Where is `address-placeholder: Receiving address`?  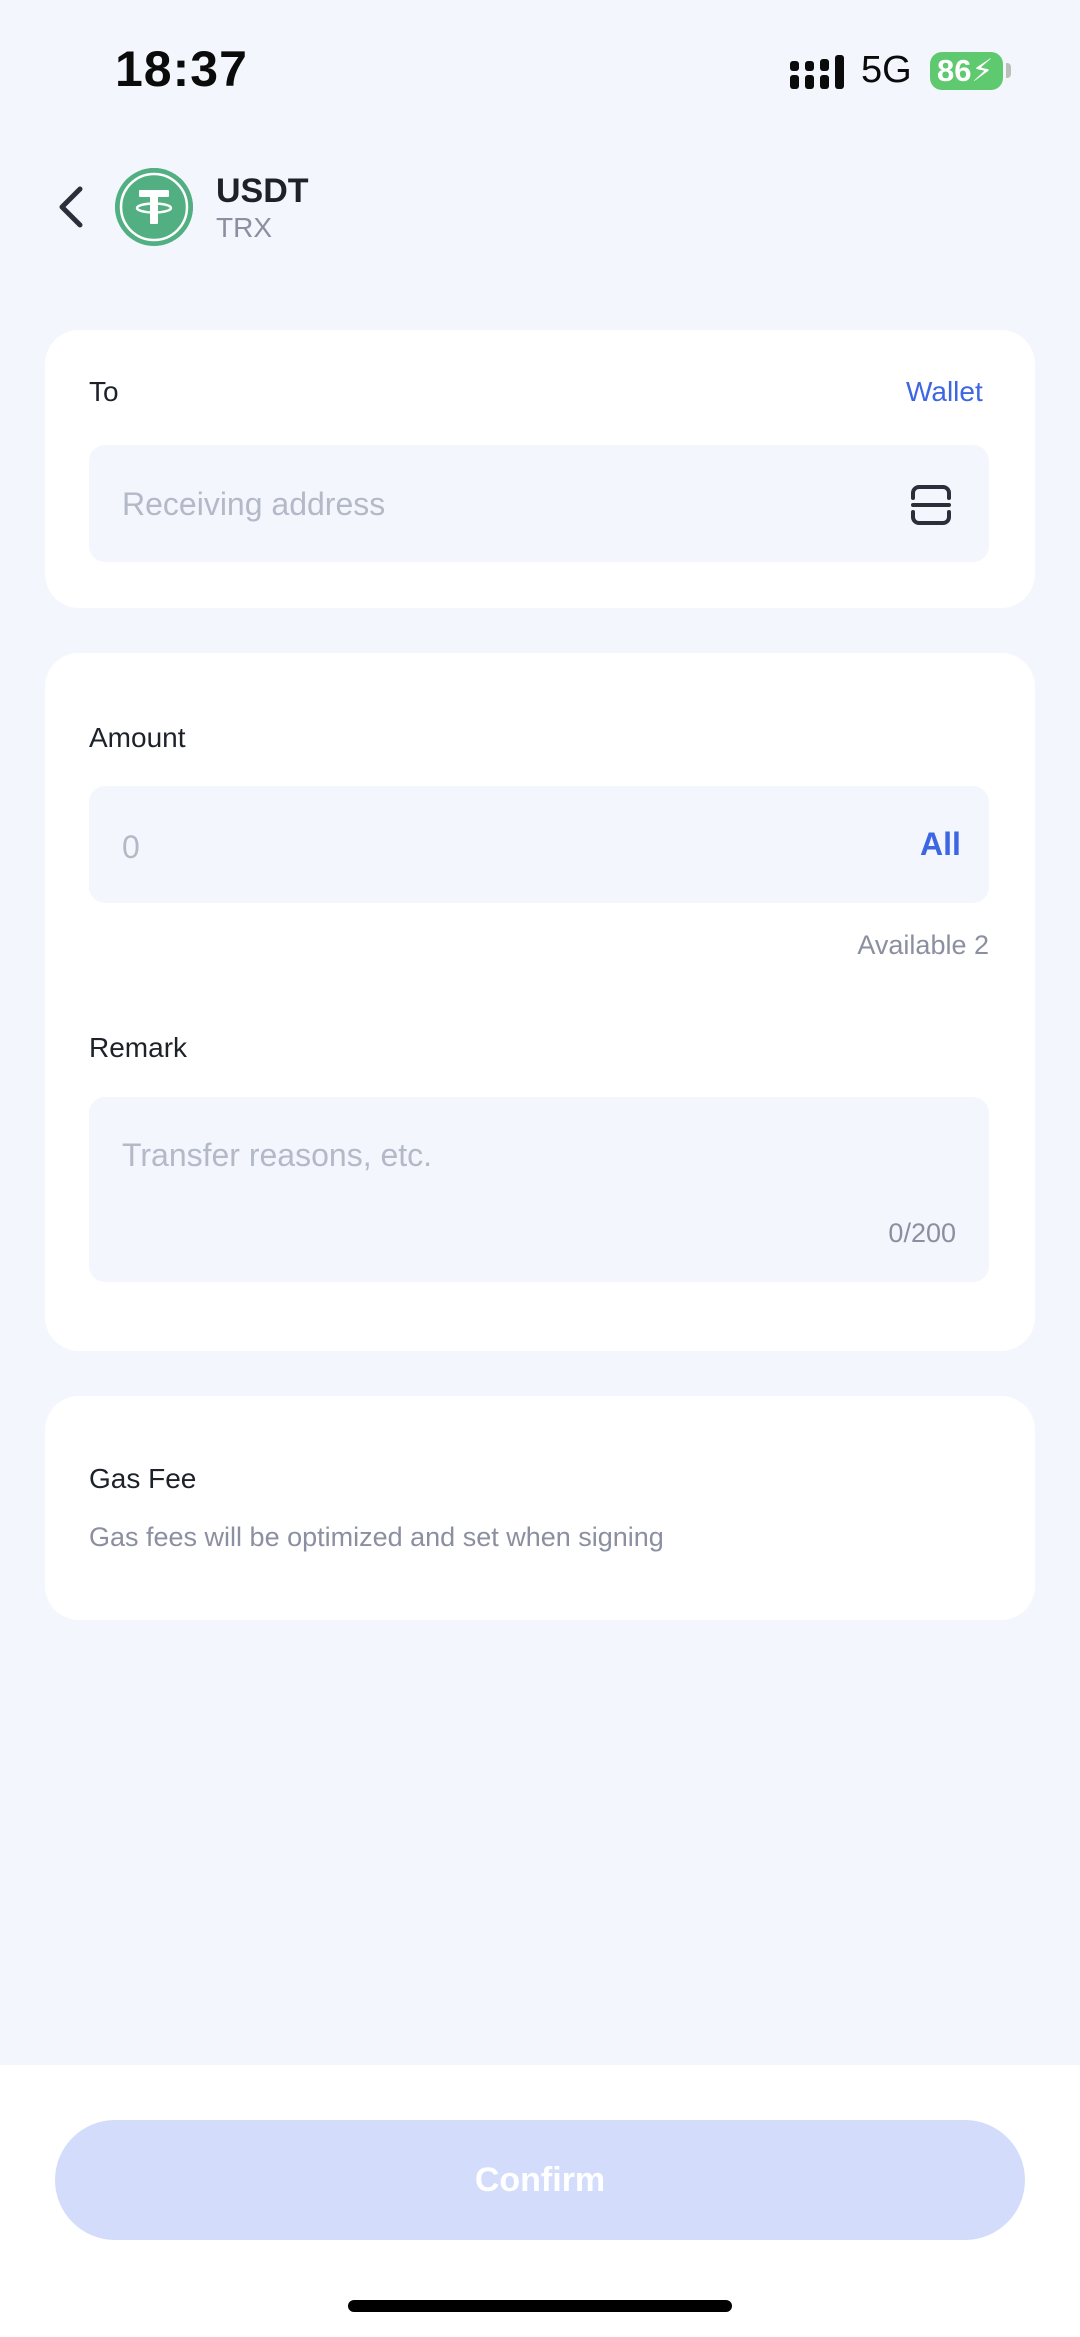 address-placeholder: Receiving address is located at coordinates (254, 504).